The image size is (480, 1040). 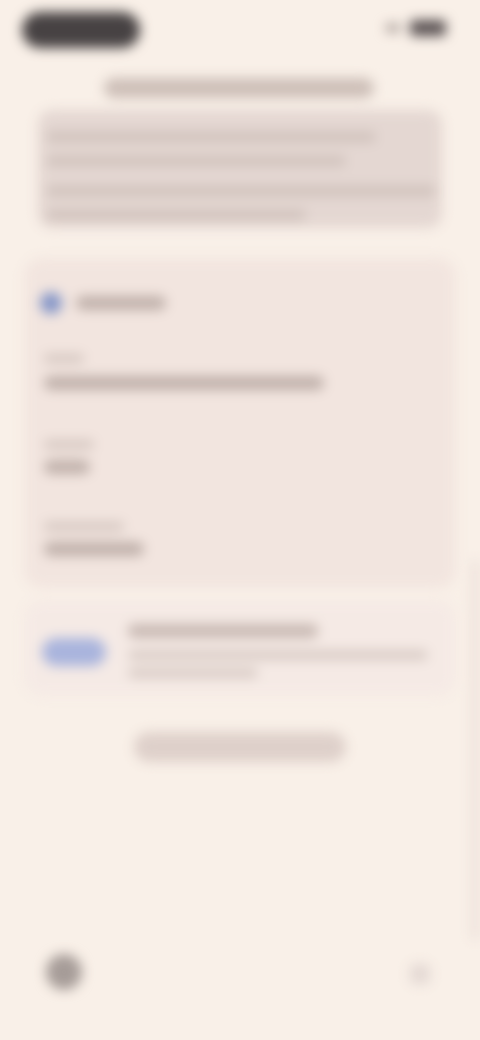 What do you see at coordinates (475, 750) in the screenshot?
I see `scrollbar` at bounding box center [475, 750].